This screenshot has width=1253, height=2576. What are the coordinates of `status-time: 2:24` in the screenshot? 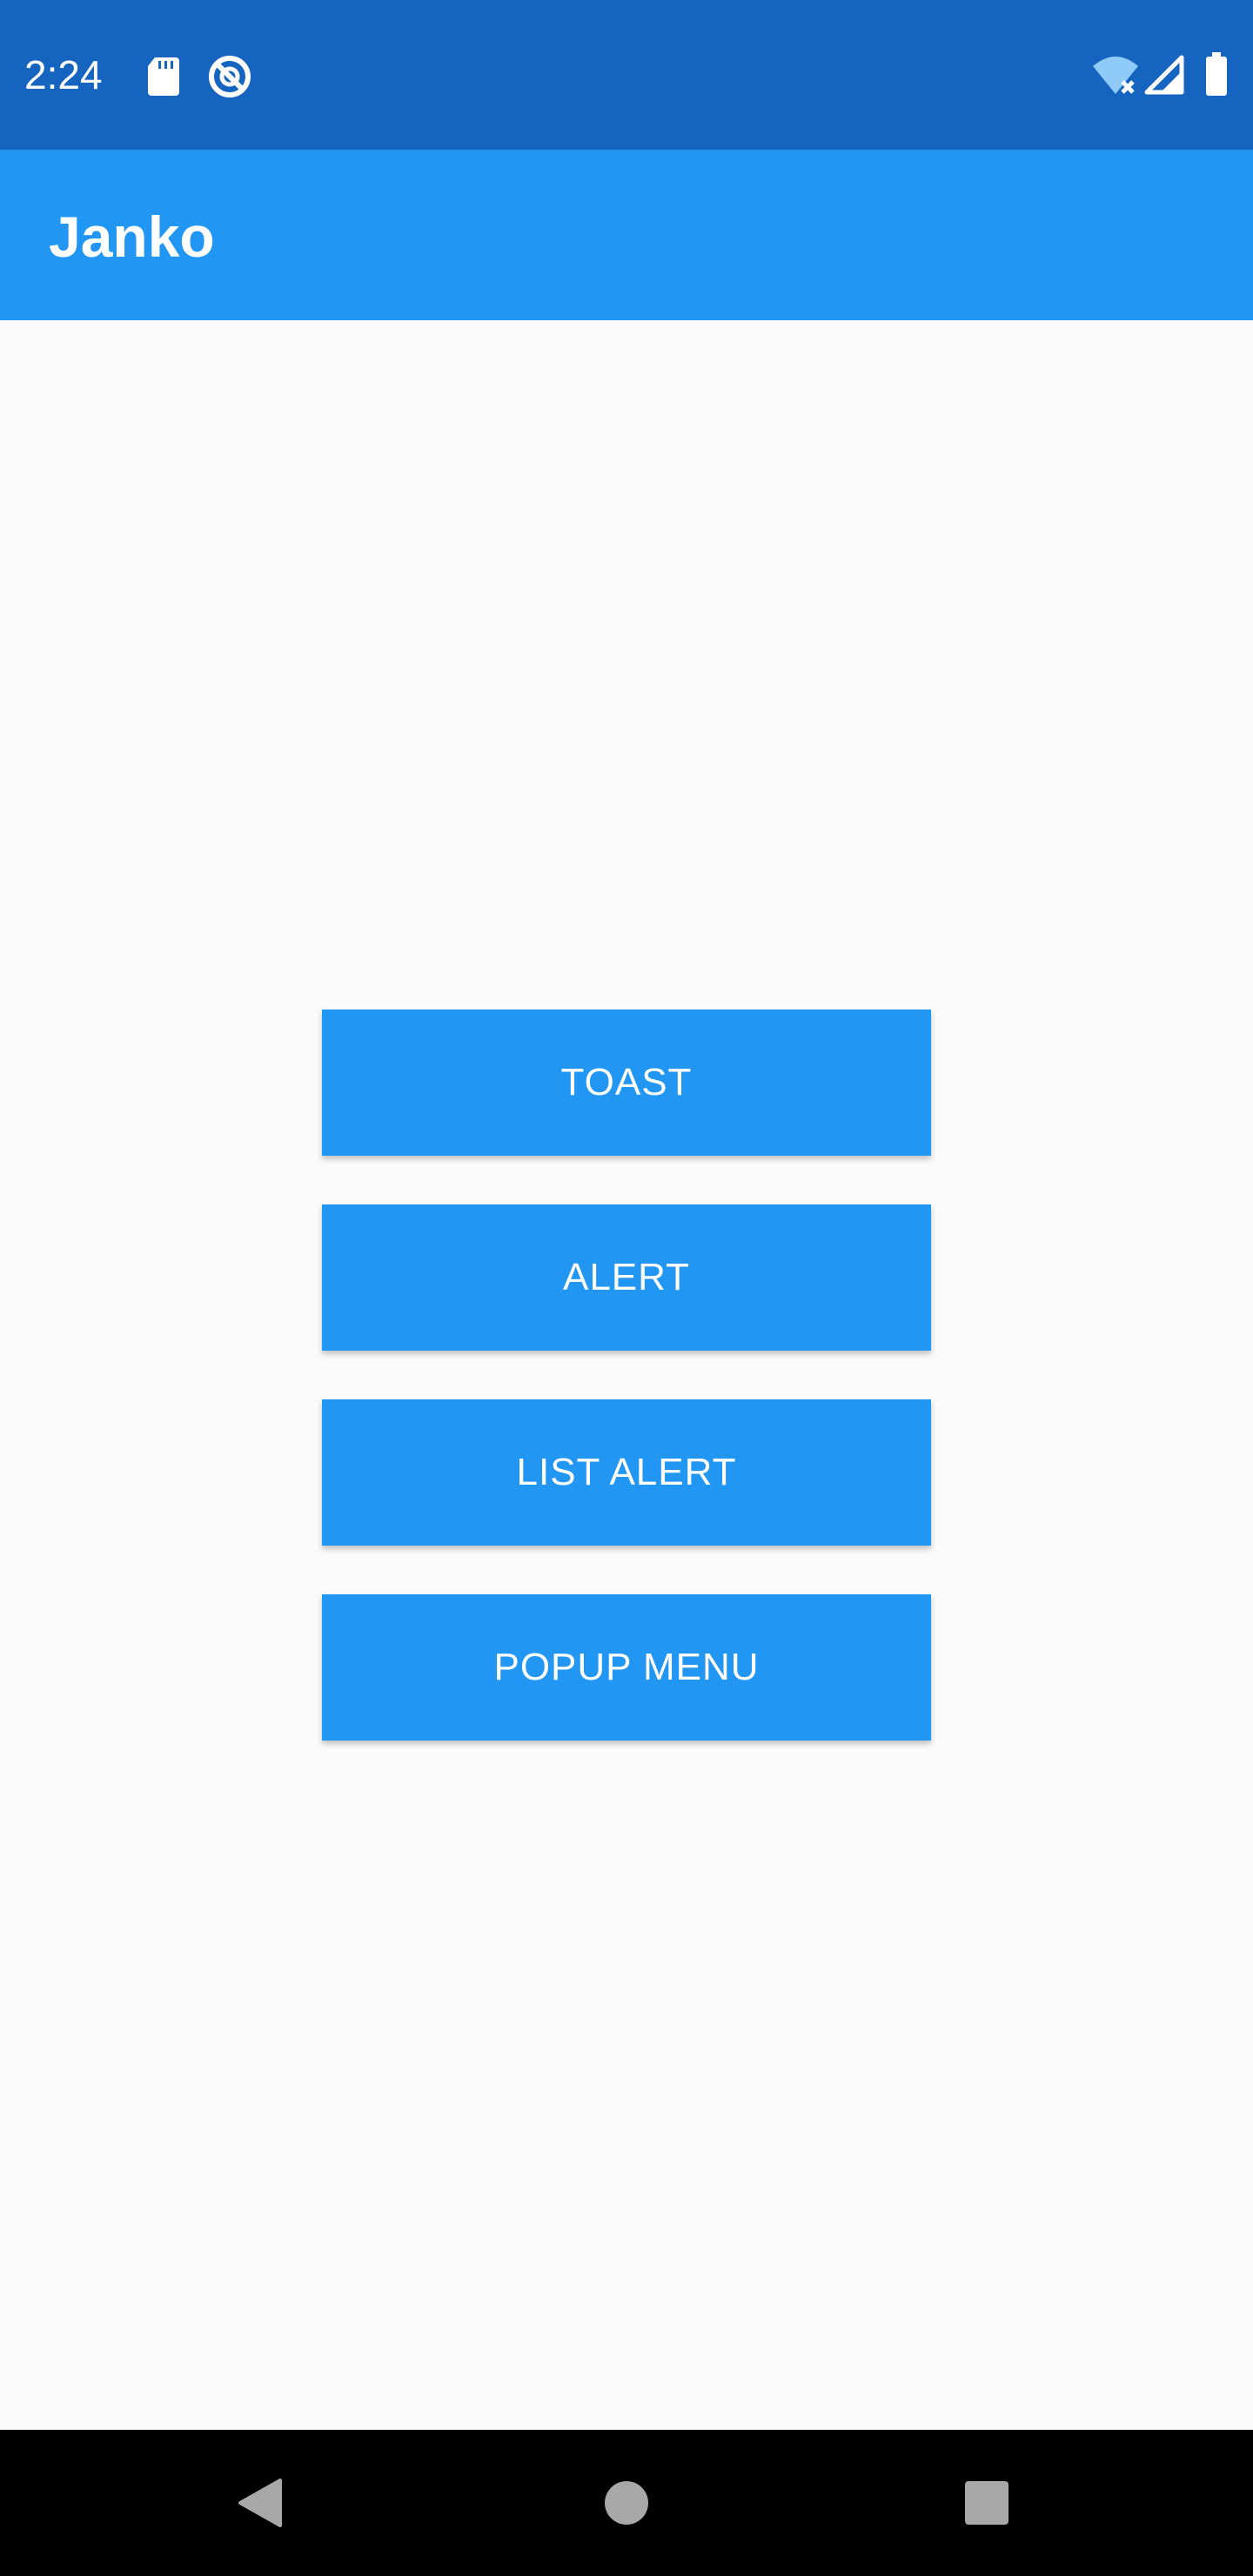 It's located at (63, 74).